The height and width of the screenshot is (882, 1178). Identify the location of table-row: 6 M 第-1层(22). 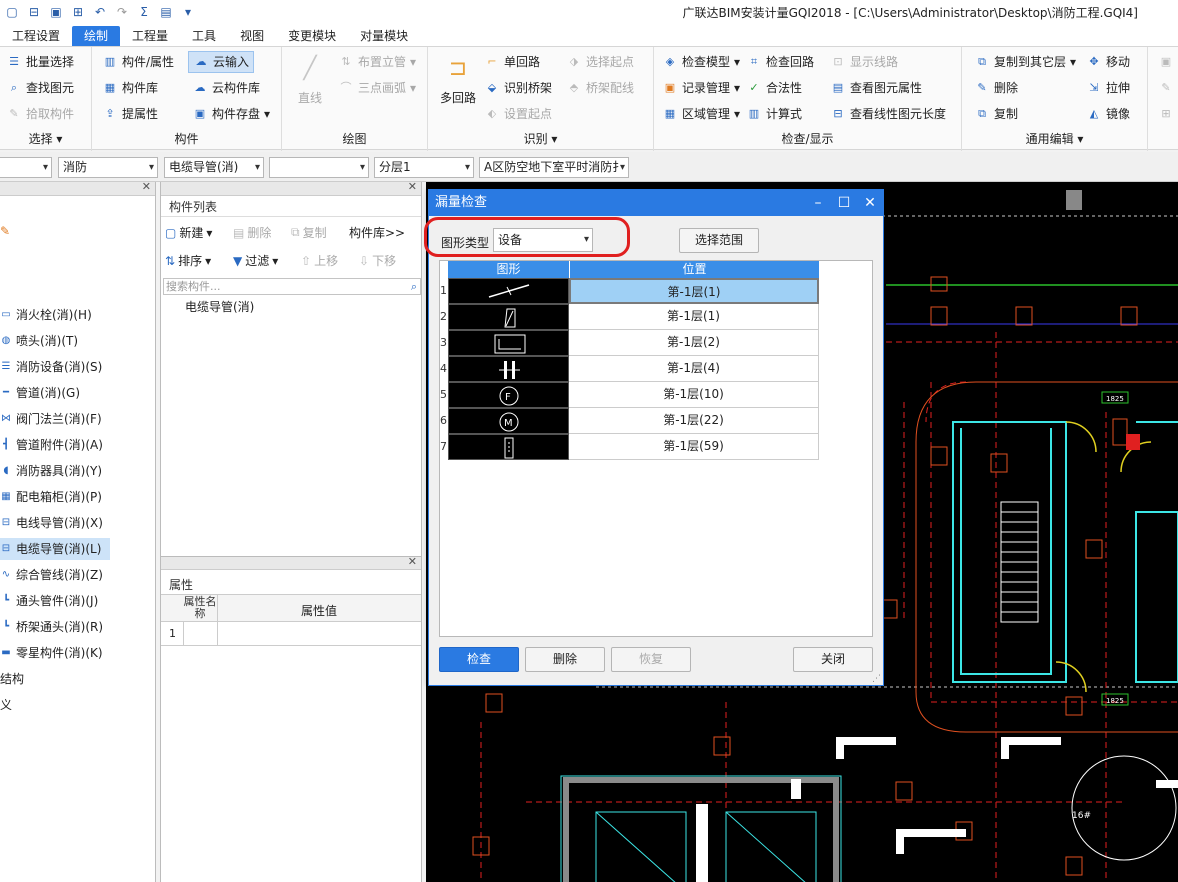
(656, 421).